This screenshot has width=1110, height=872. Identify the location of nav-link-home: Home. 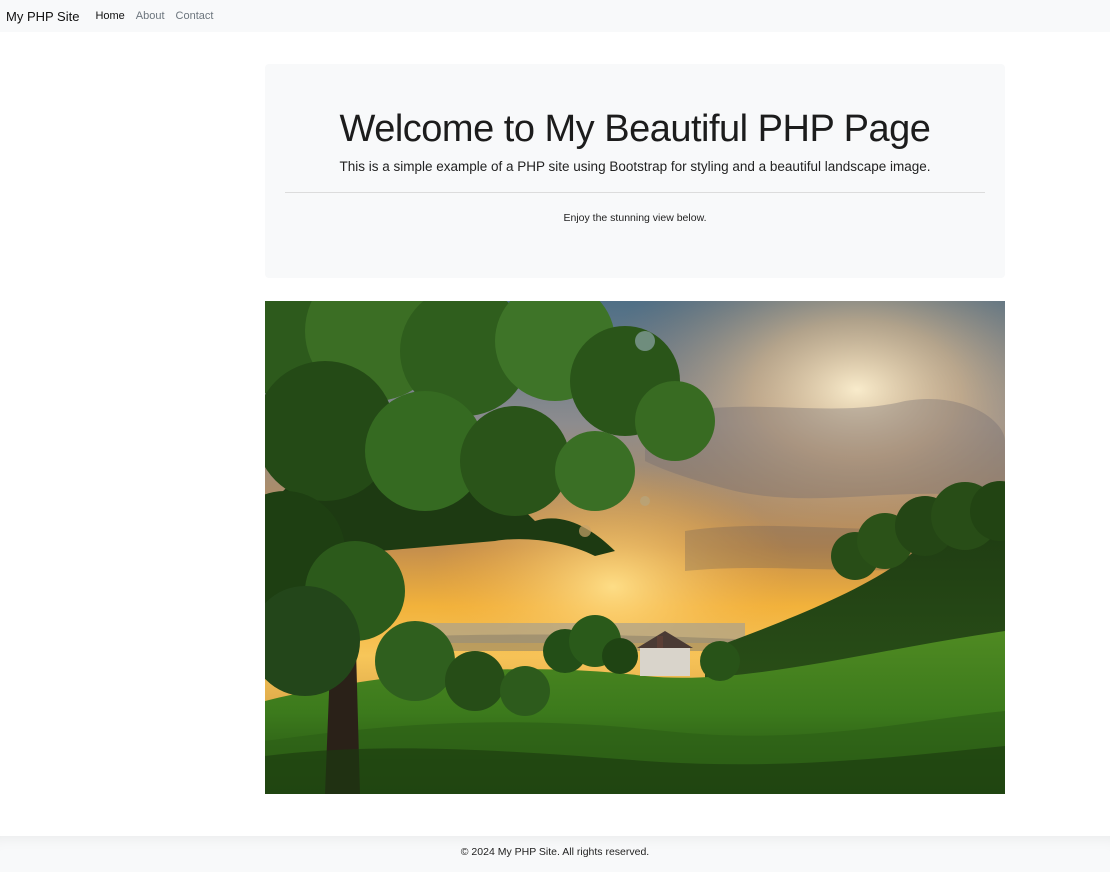
(109, 16).